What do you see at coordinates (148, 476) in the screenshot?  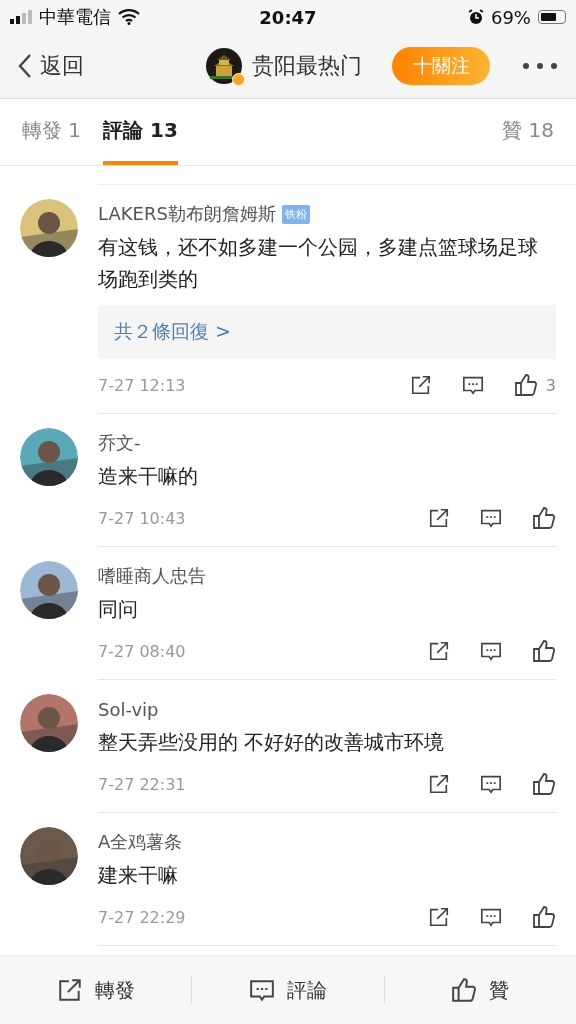 I see `comment-text: 造来干嘛的` at bounding box center [148, 476].